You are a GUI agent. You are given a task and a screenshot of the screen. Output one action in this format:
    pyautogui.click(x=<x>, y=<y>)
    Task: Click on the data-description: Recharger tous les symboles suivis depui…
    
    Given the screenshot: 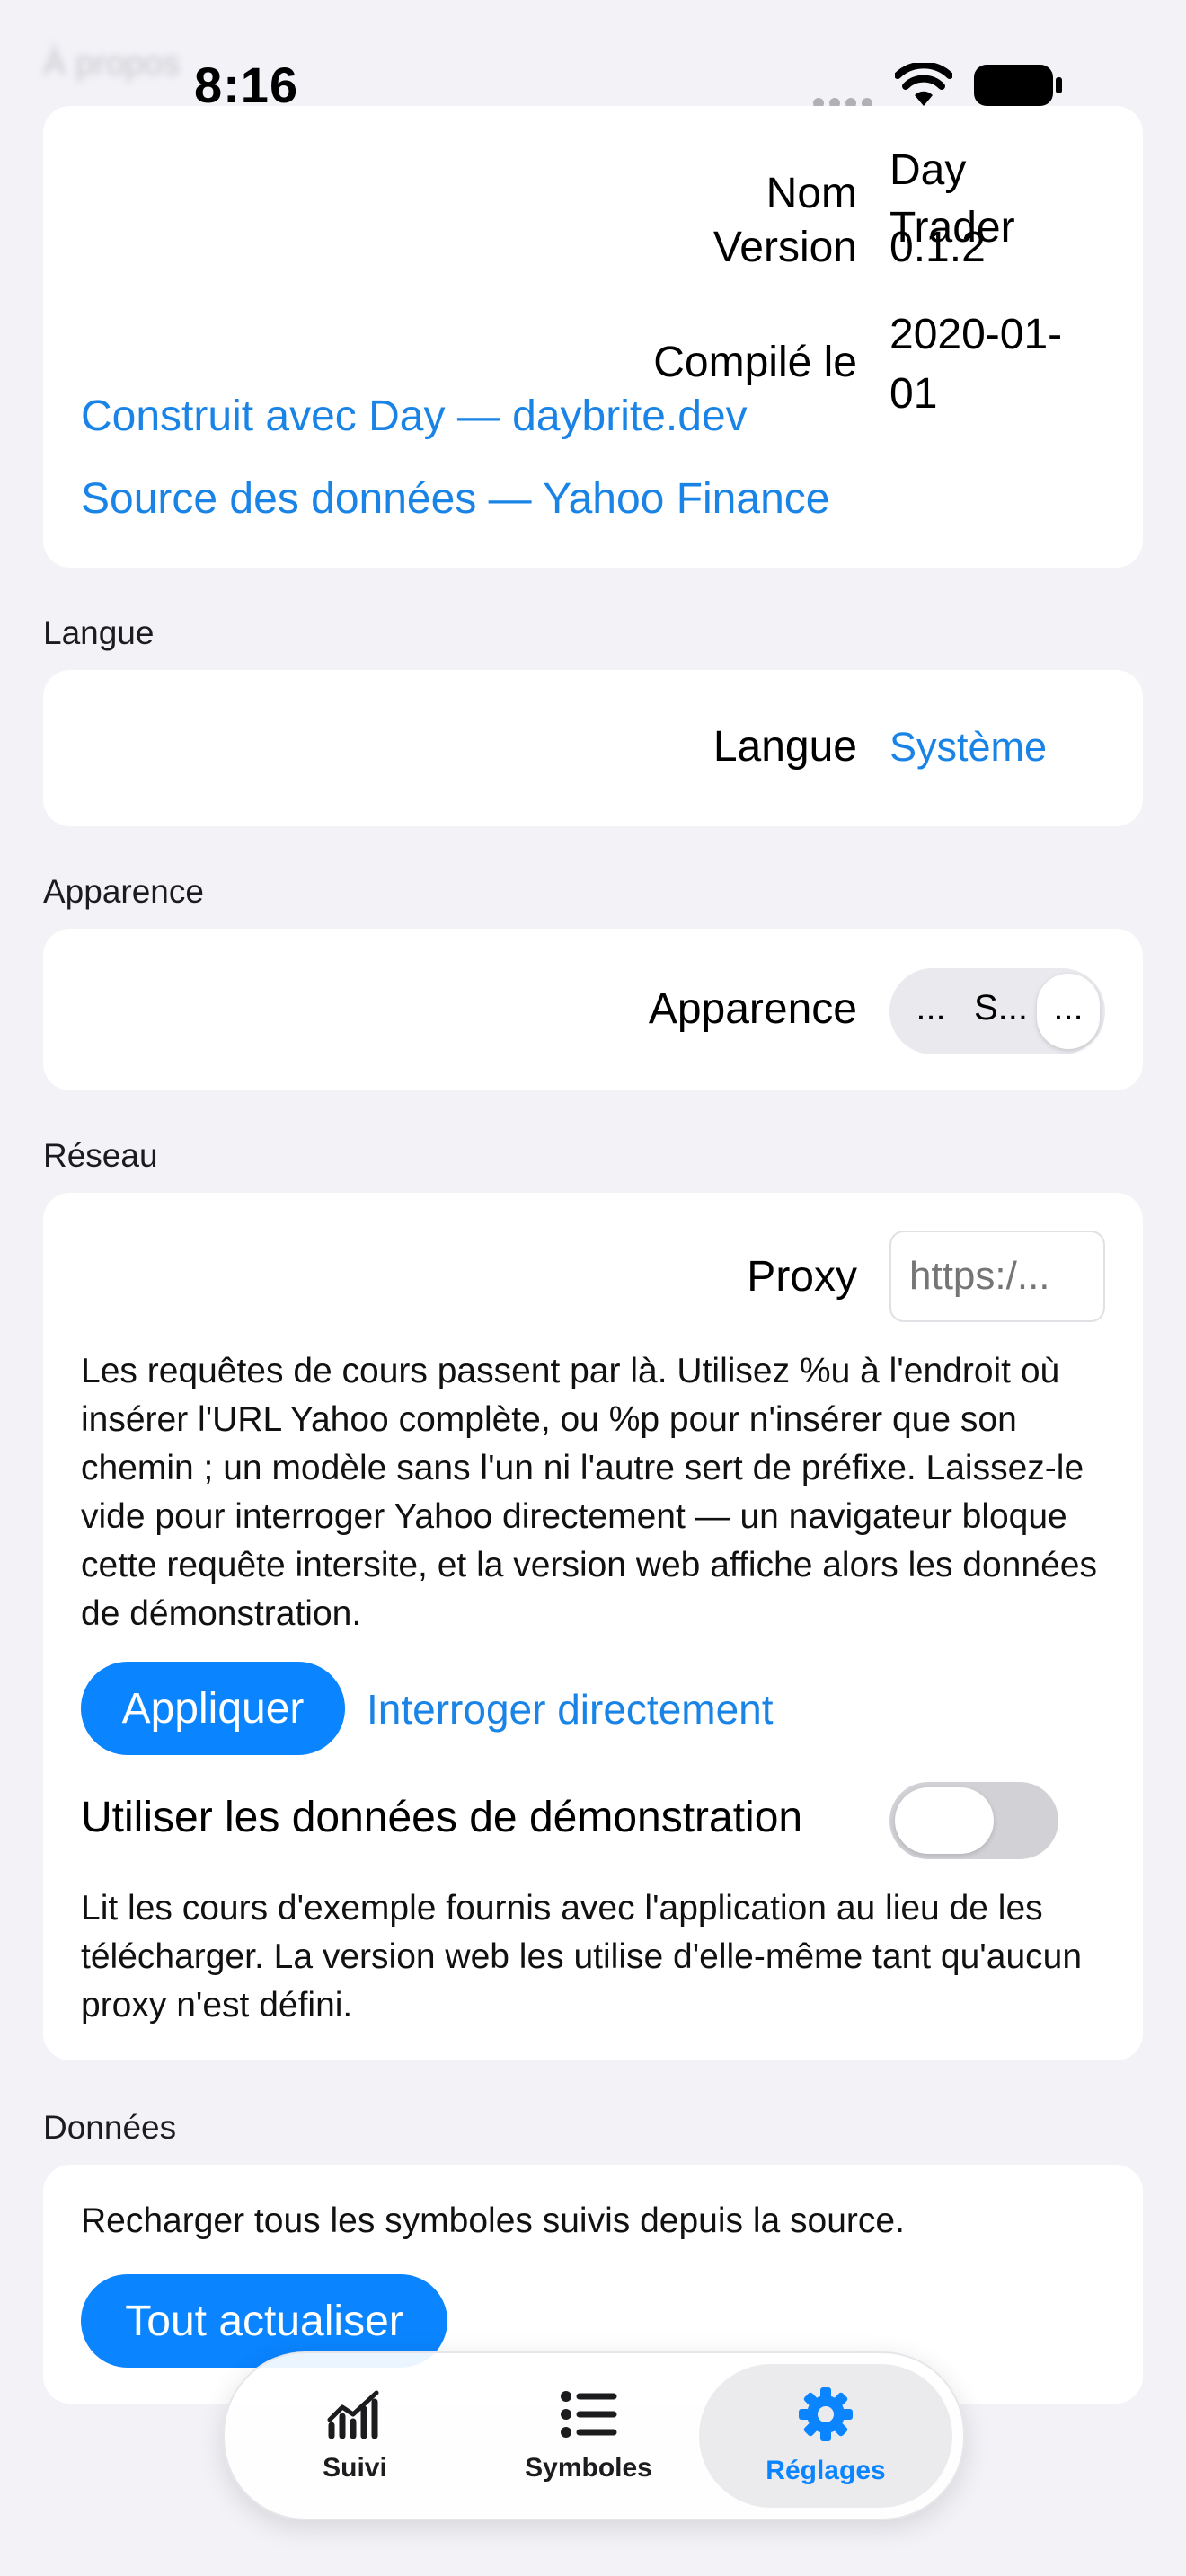 What is the action you would take?
    pyautogui.click(x=493, y=2220)
    